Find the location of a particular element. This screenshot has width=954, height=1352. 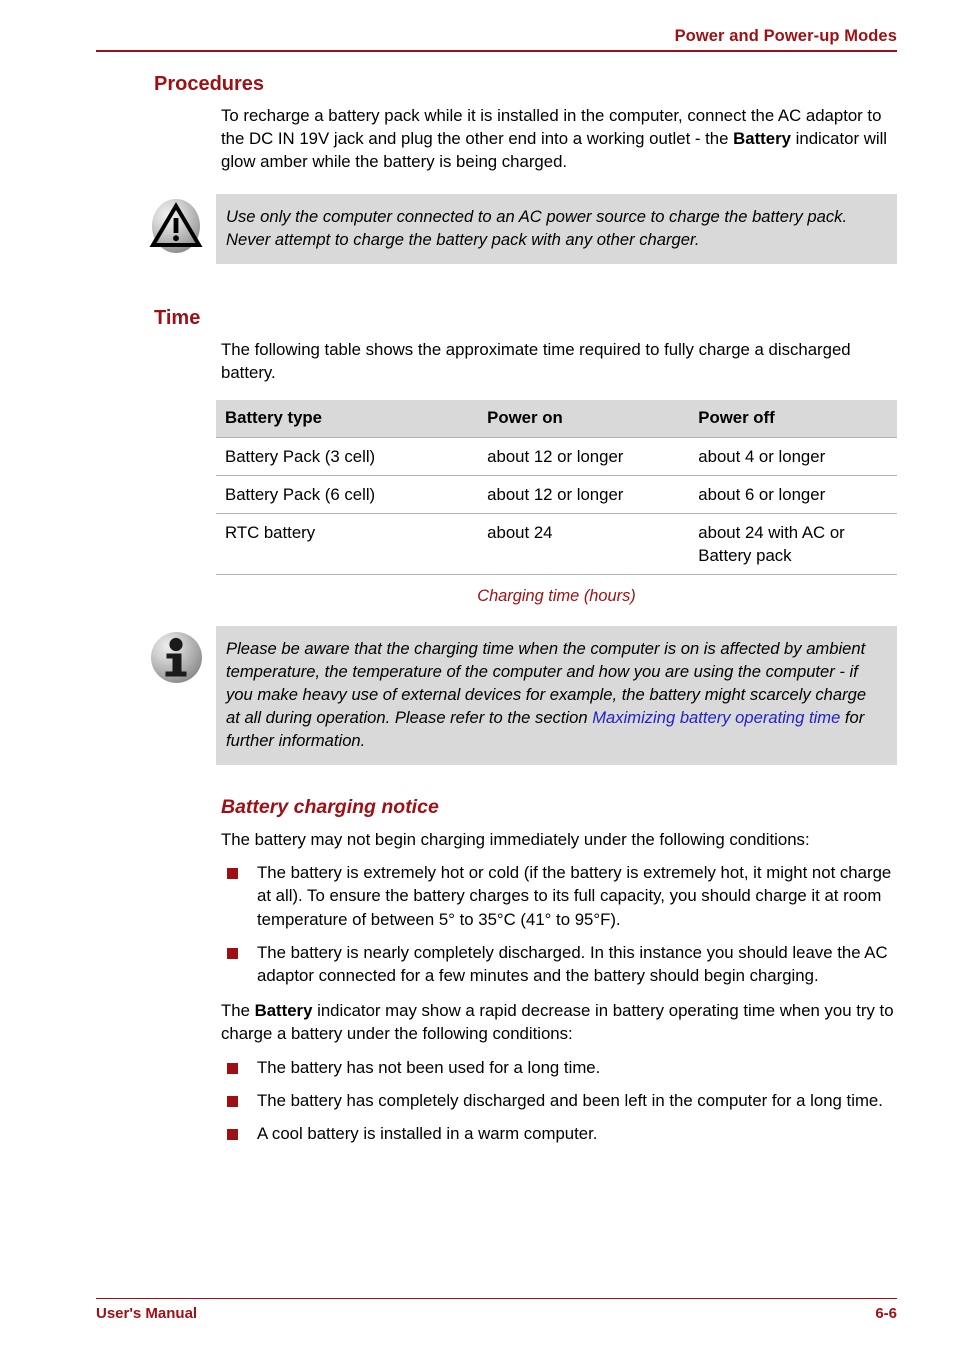

table-caption: Charging time (hours) is located at coordinates (556, 596).